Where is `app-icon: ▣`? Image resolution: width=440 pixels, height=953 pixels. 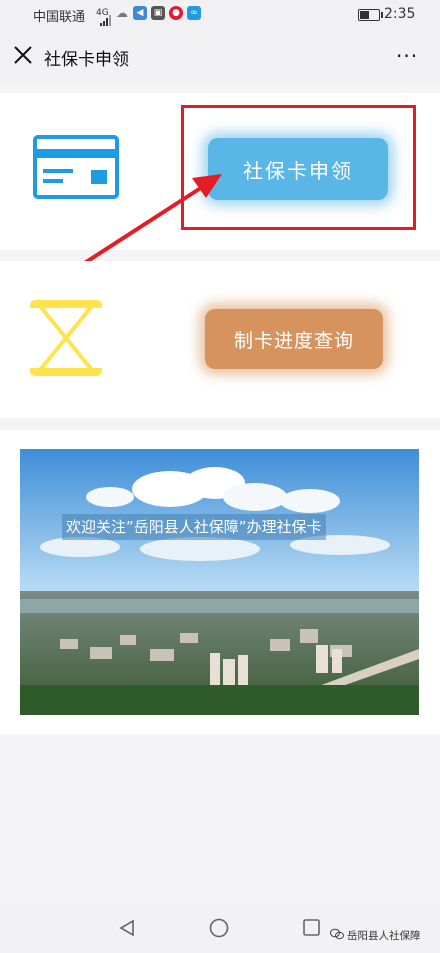 app-icon: ▣ is located at coordinates (158, 13).